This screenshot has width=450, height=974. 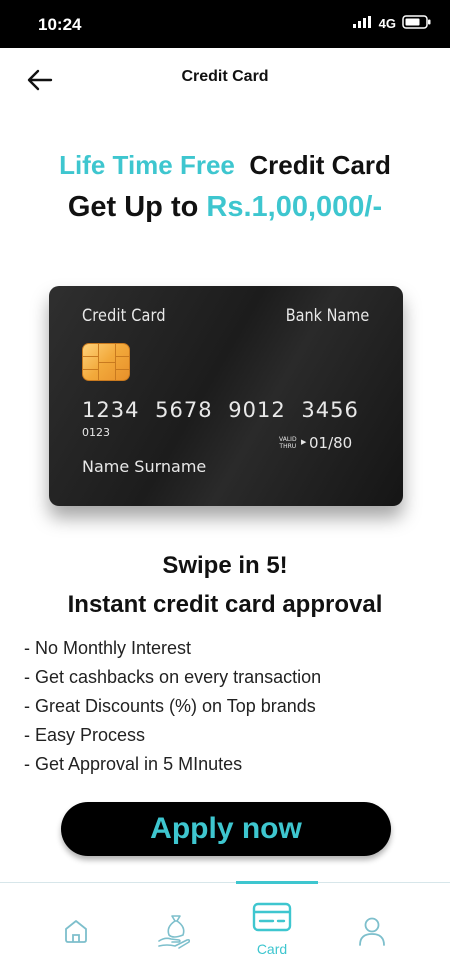 I want to click on nav-item-card: Card, so click(x=275, y=927).